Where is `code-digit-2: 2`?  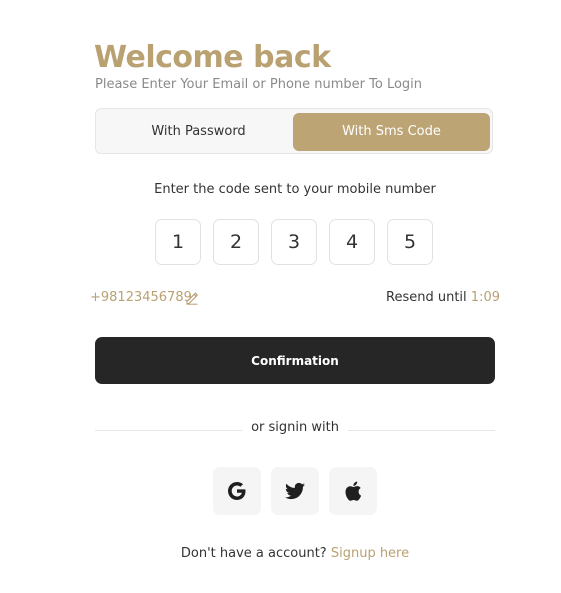
code-digit-2: 2 is located at coordinates (236, 242).